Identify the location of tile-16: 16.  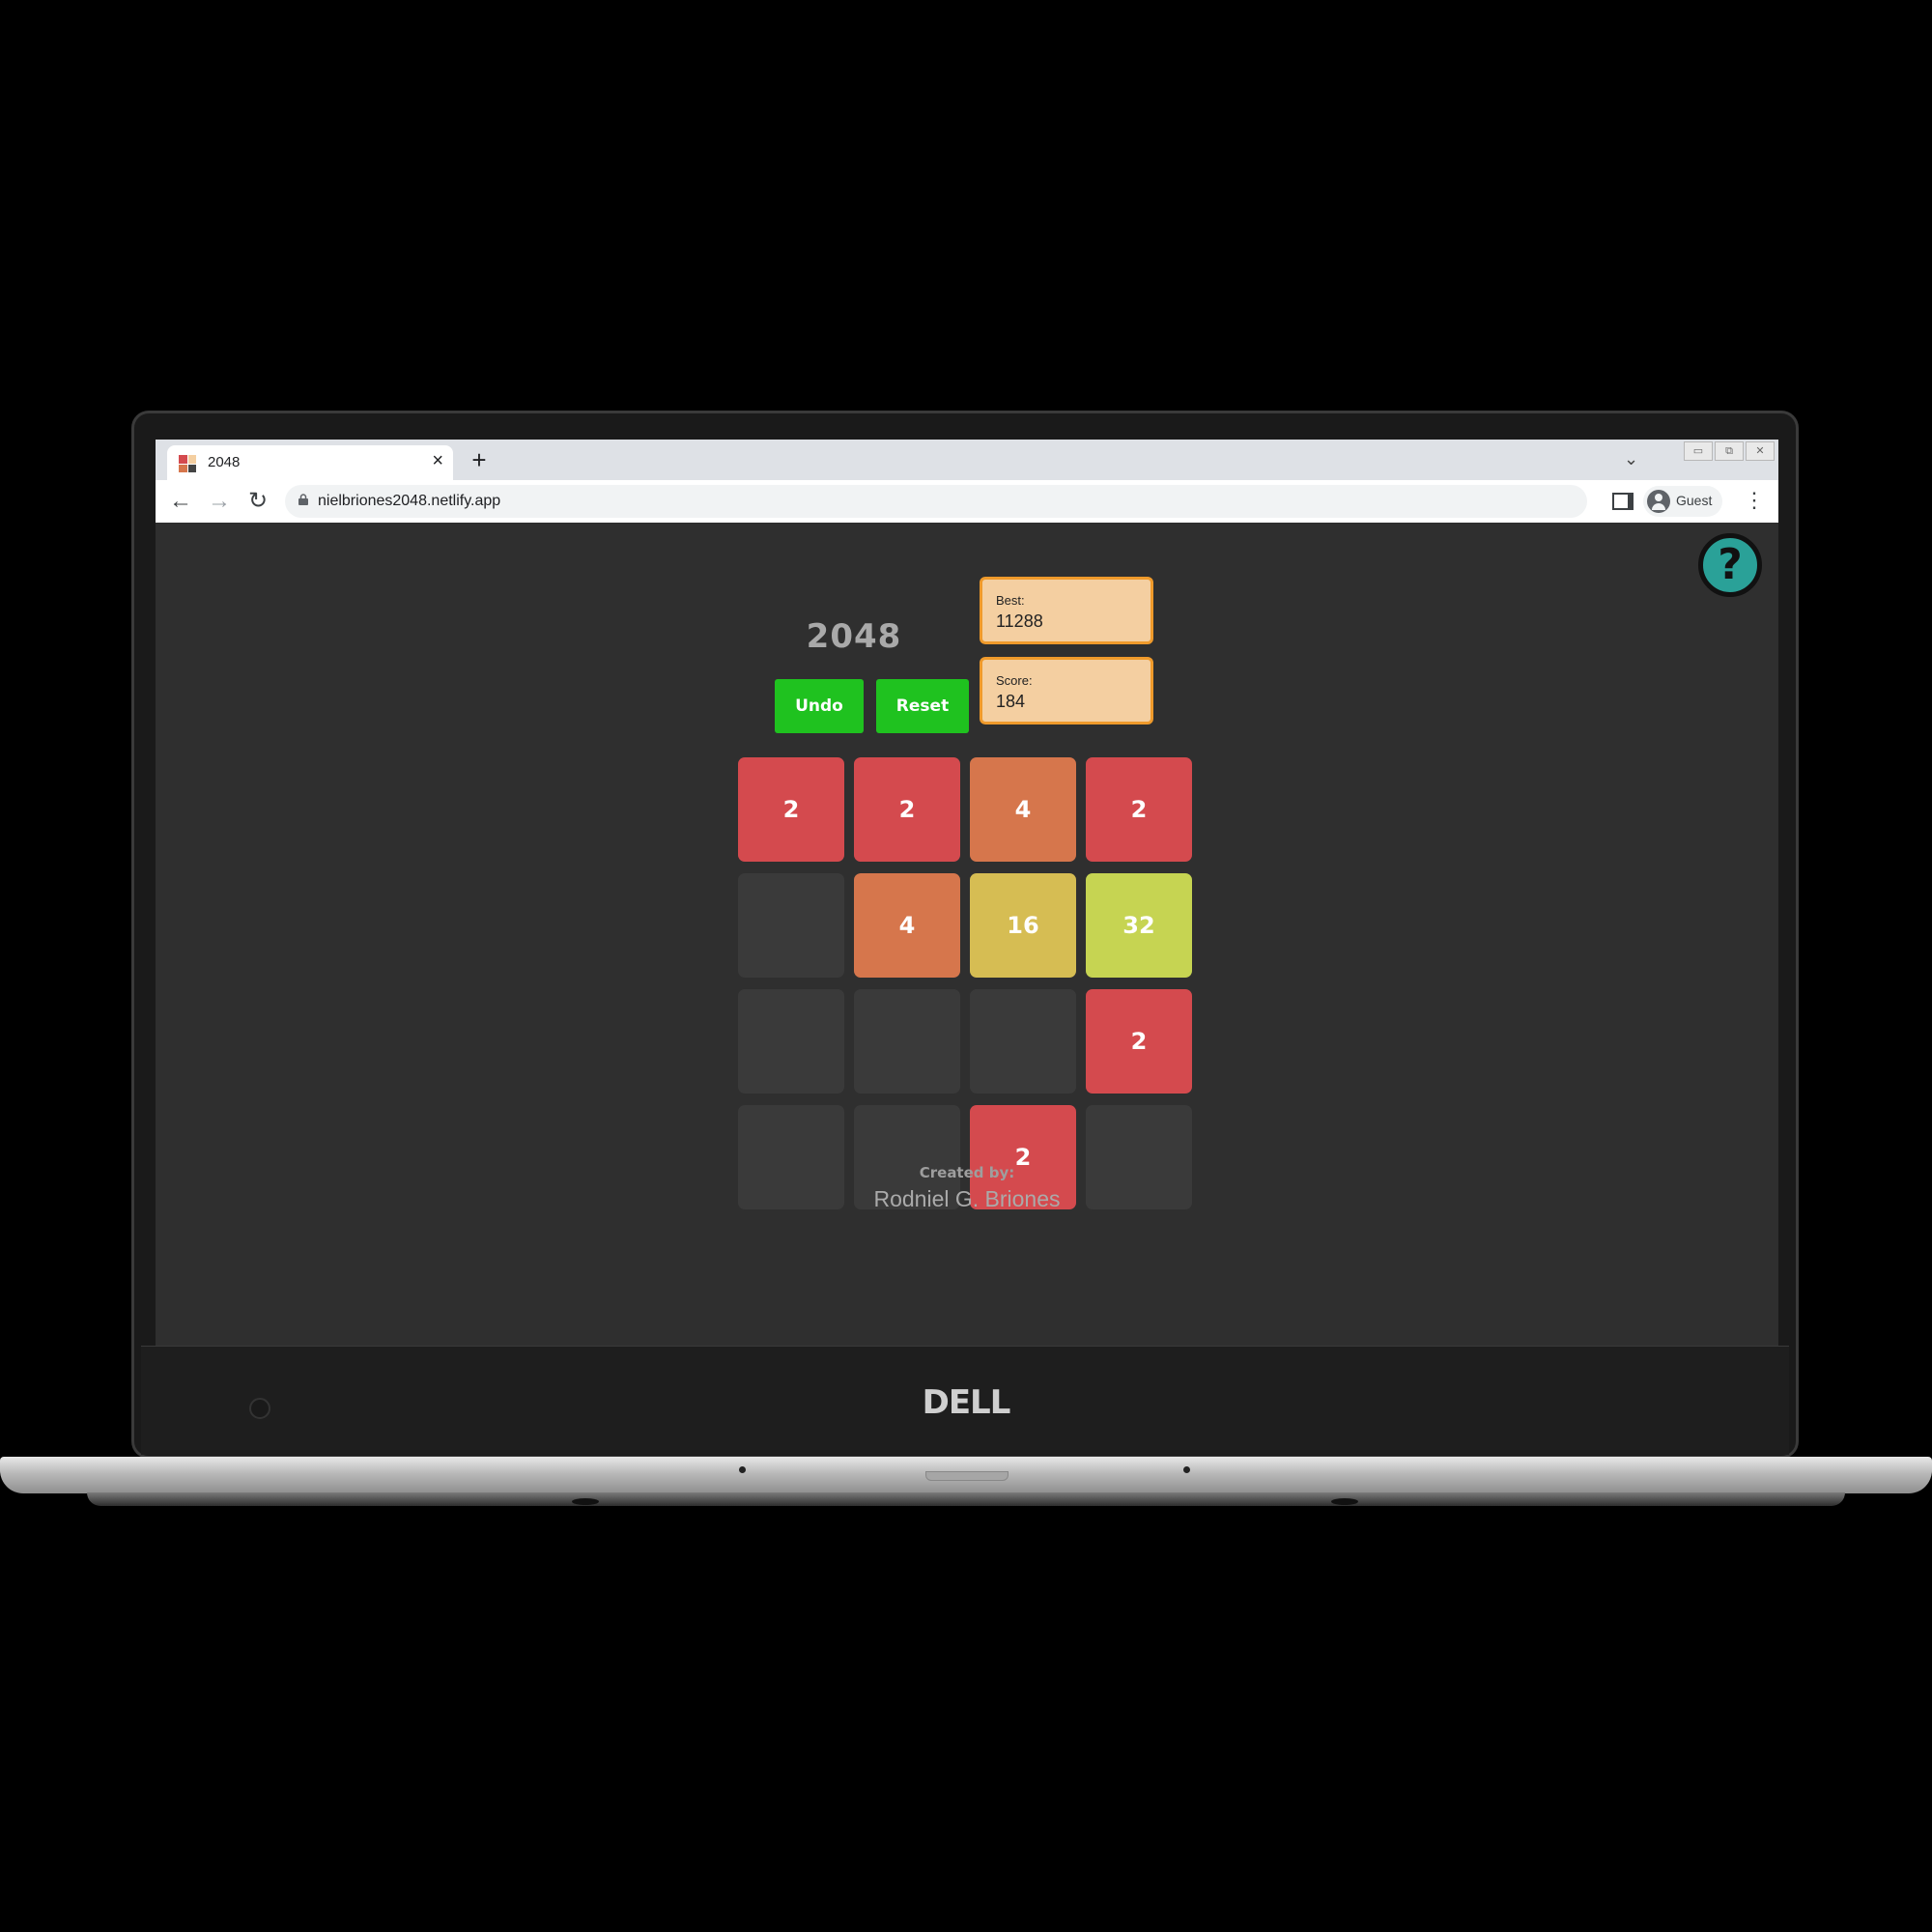
(1023, 925).